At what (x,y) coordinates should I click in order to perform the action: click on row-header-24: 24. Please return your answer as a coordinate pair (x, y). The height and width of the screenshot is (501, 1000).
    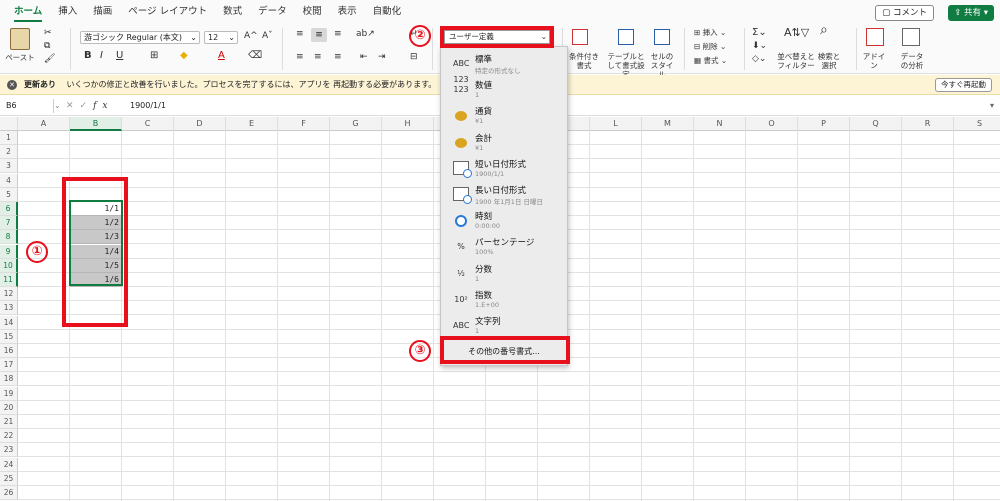
    Looking at the image, I should click on (9, 464).